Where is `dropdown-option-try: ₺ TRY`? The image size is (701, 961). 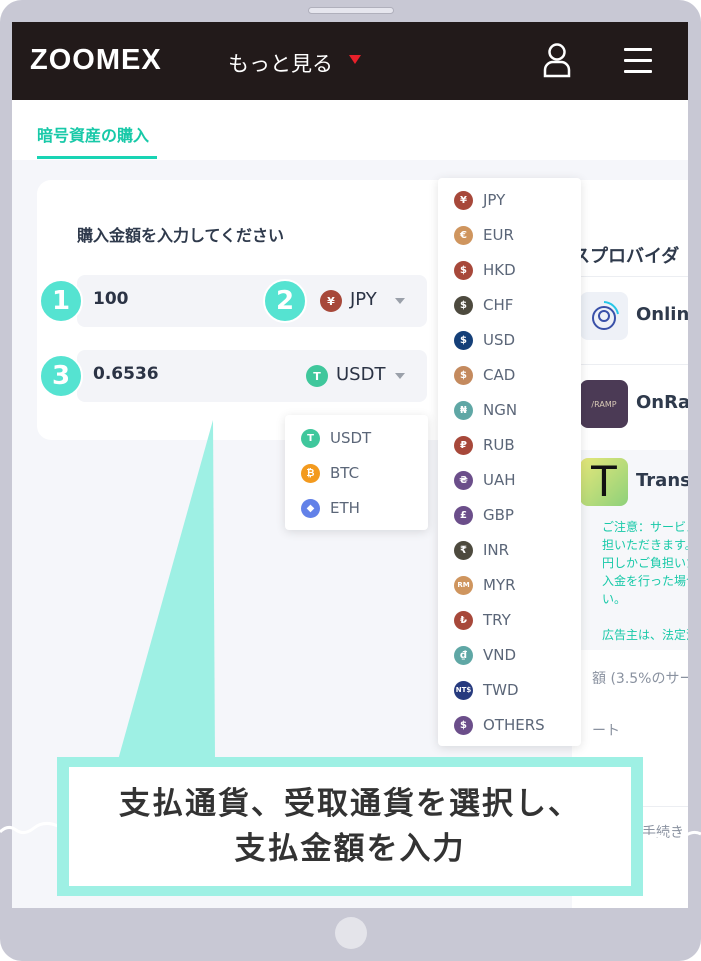 dropdown-option-try: ₺ TRY is located at coordinates (482, 620).